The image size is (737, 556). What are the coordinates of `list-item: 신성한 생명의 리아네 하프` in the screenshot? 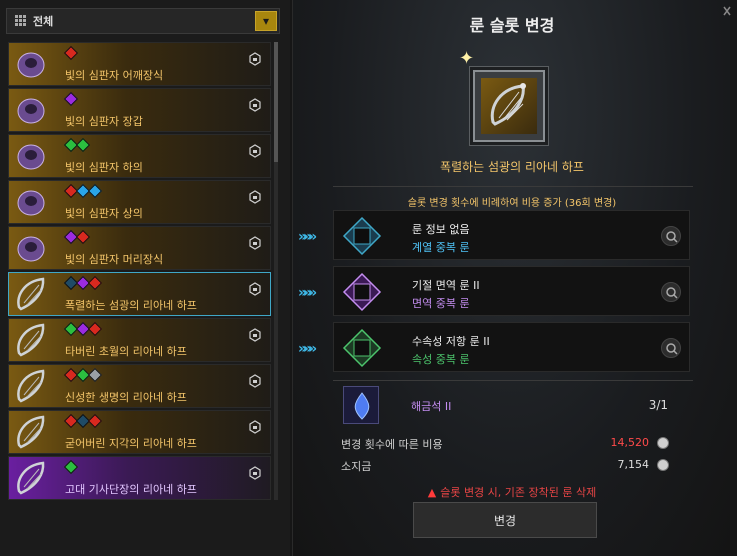 It's located at (139, 386).